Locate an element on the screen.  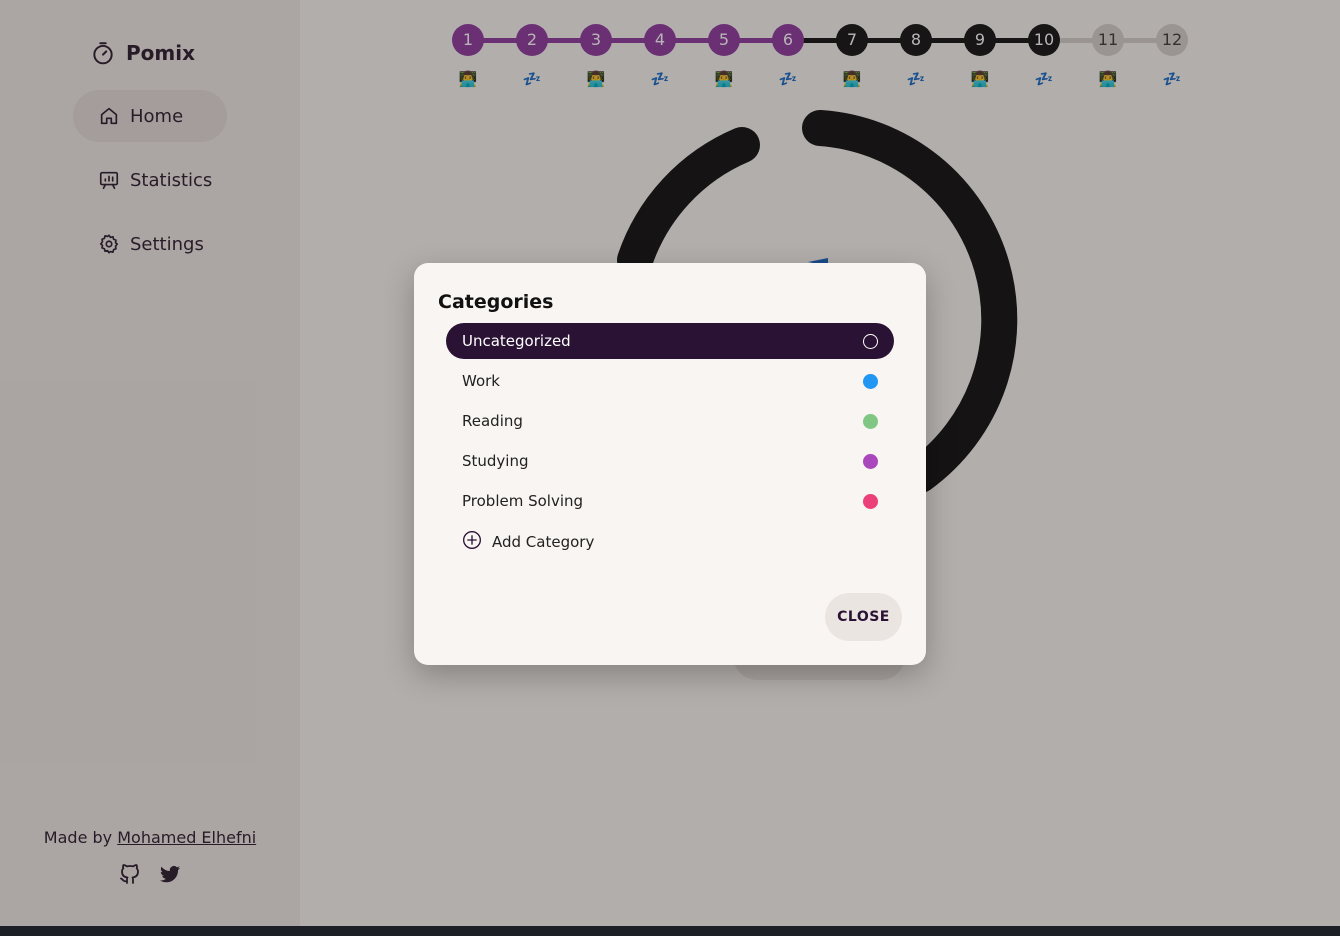
modal-title: Categories is located at coordinates (496, 302).